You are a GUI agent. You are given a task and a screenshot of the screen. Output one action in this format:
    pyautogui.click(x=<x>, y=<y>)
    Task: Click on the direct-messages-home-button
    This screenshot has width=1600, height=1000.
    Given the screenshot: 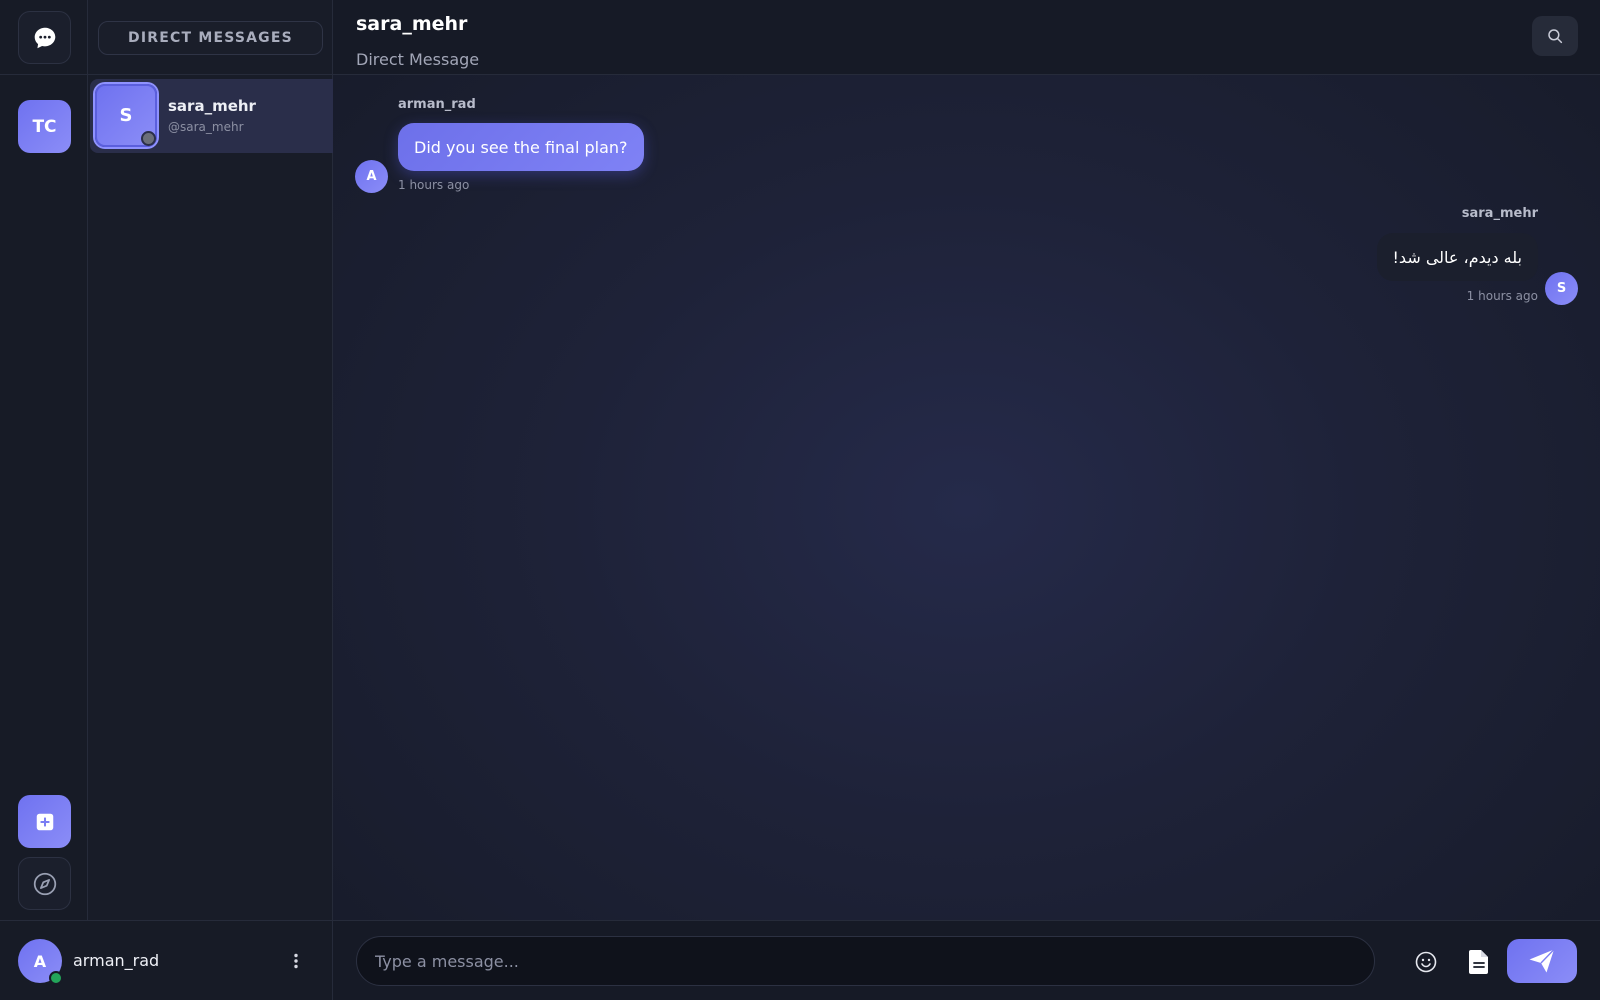 What is the action you would take?
    pyautogui.click(x=44, y=37)
    